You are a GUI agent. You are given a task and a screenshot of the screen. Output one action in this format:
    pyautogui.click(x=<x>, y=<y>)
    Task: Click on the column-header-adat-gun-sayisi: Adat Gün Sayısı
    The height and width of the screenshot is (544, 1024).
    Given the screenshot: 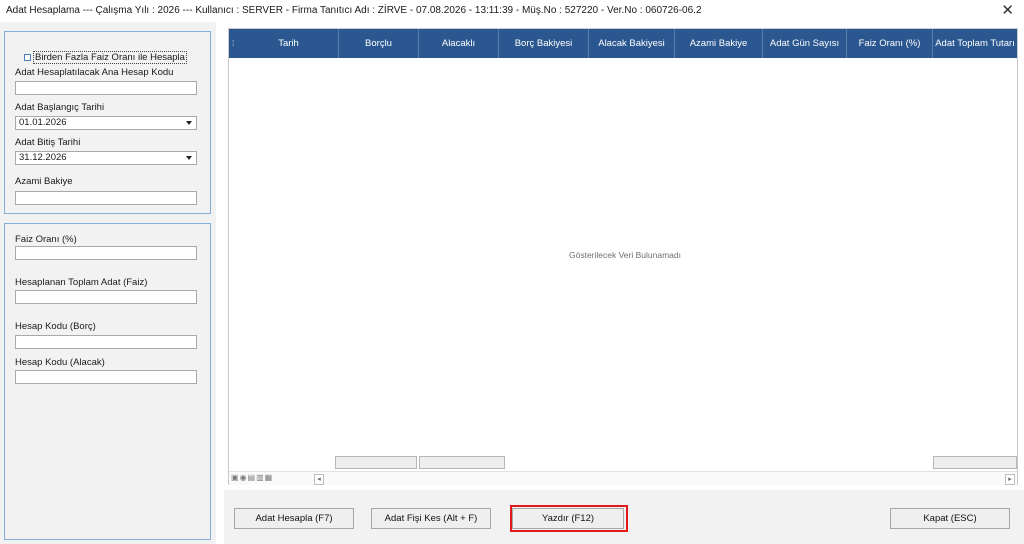 What is the action you would take?
    pyautogui.click(x=805, y=43)
    